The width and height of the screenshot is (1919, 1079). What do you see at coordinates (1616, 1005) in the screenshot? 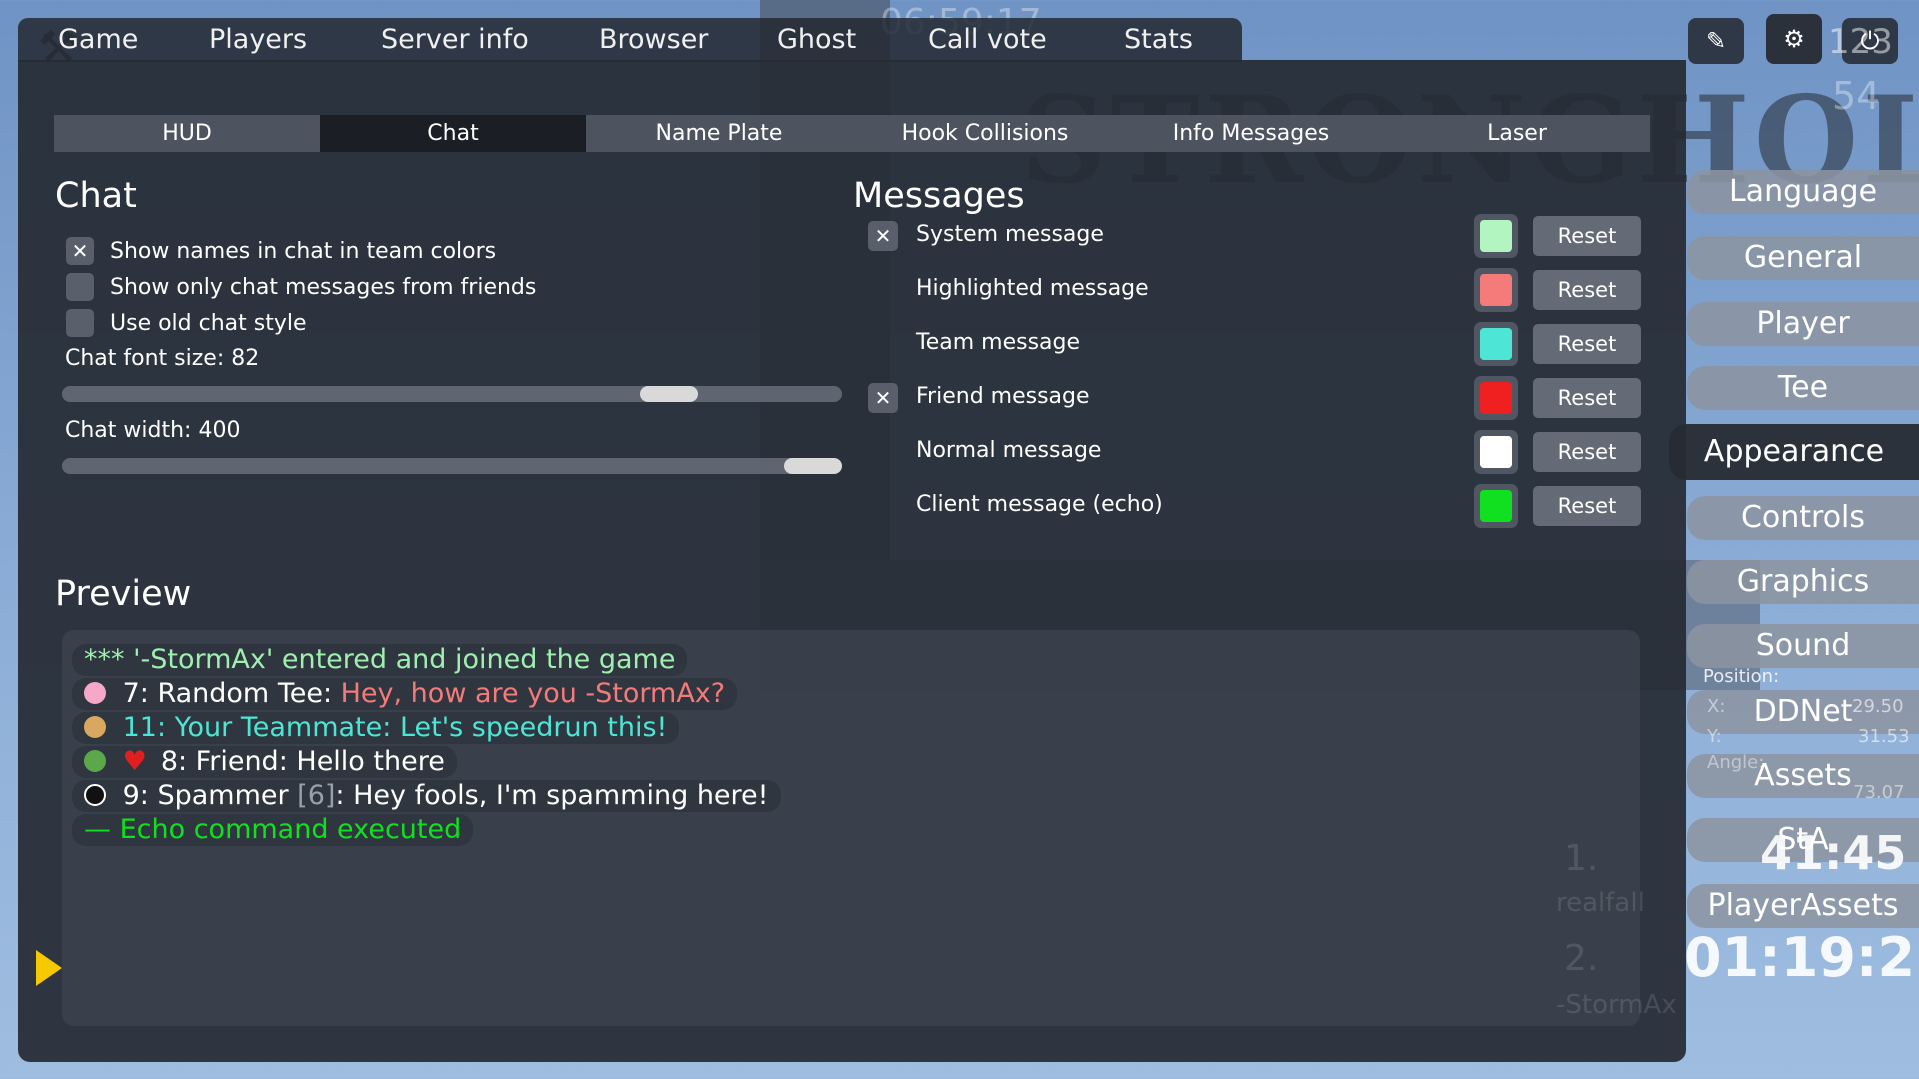
I see `scoreboard-name-2: -StormAx` at bounding box center [1616, 1005].